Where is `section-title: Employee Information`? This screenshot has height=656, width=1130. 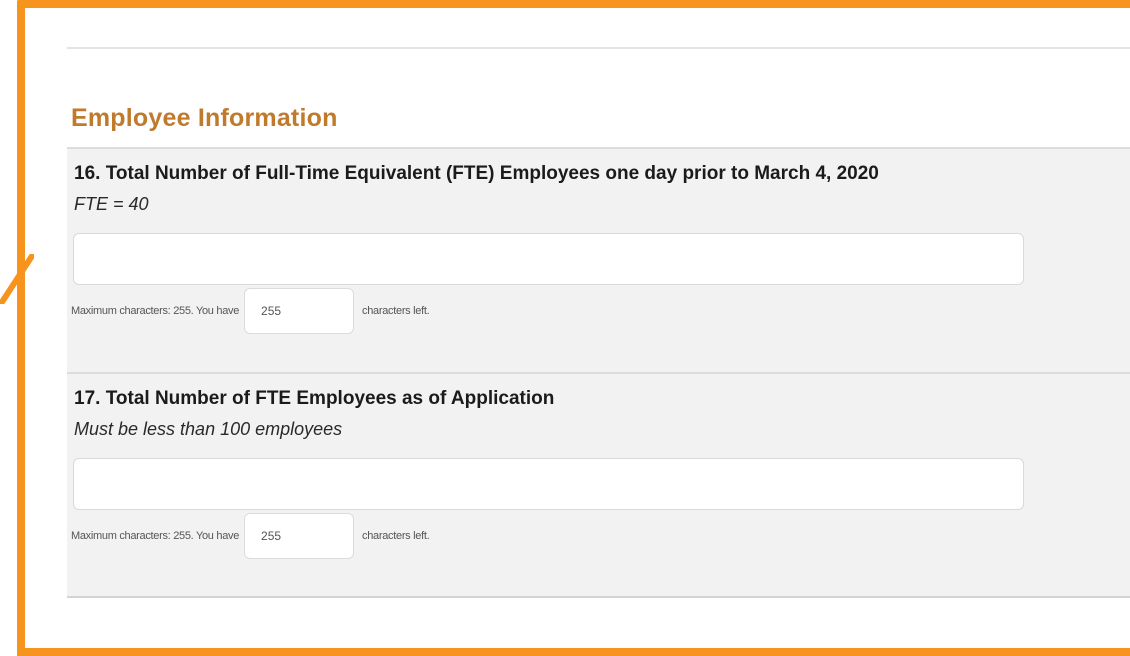
section-title: Employee Information is located at coordinates (204, 118).